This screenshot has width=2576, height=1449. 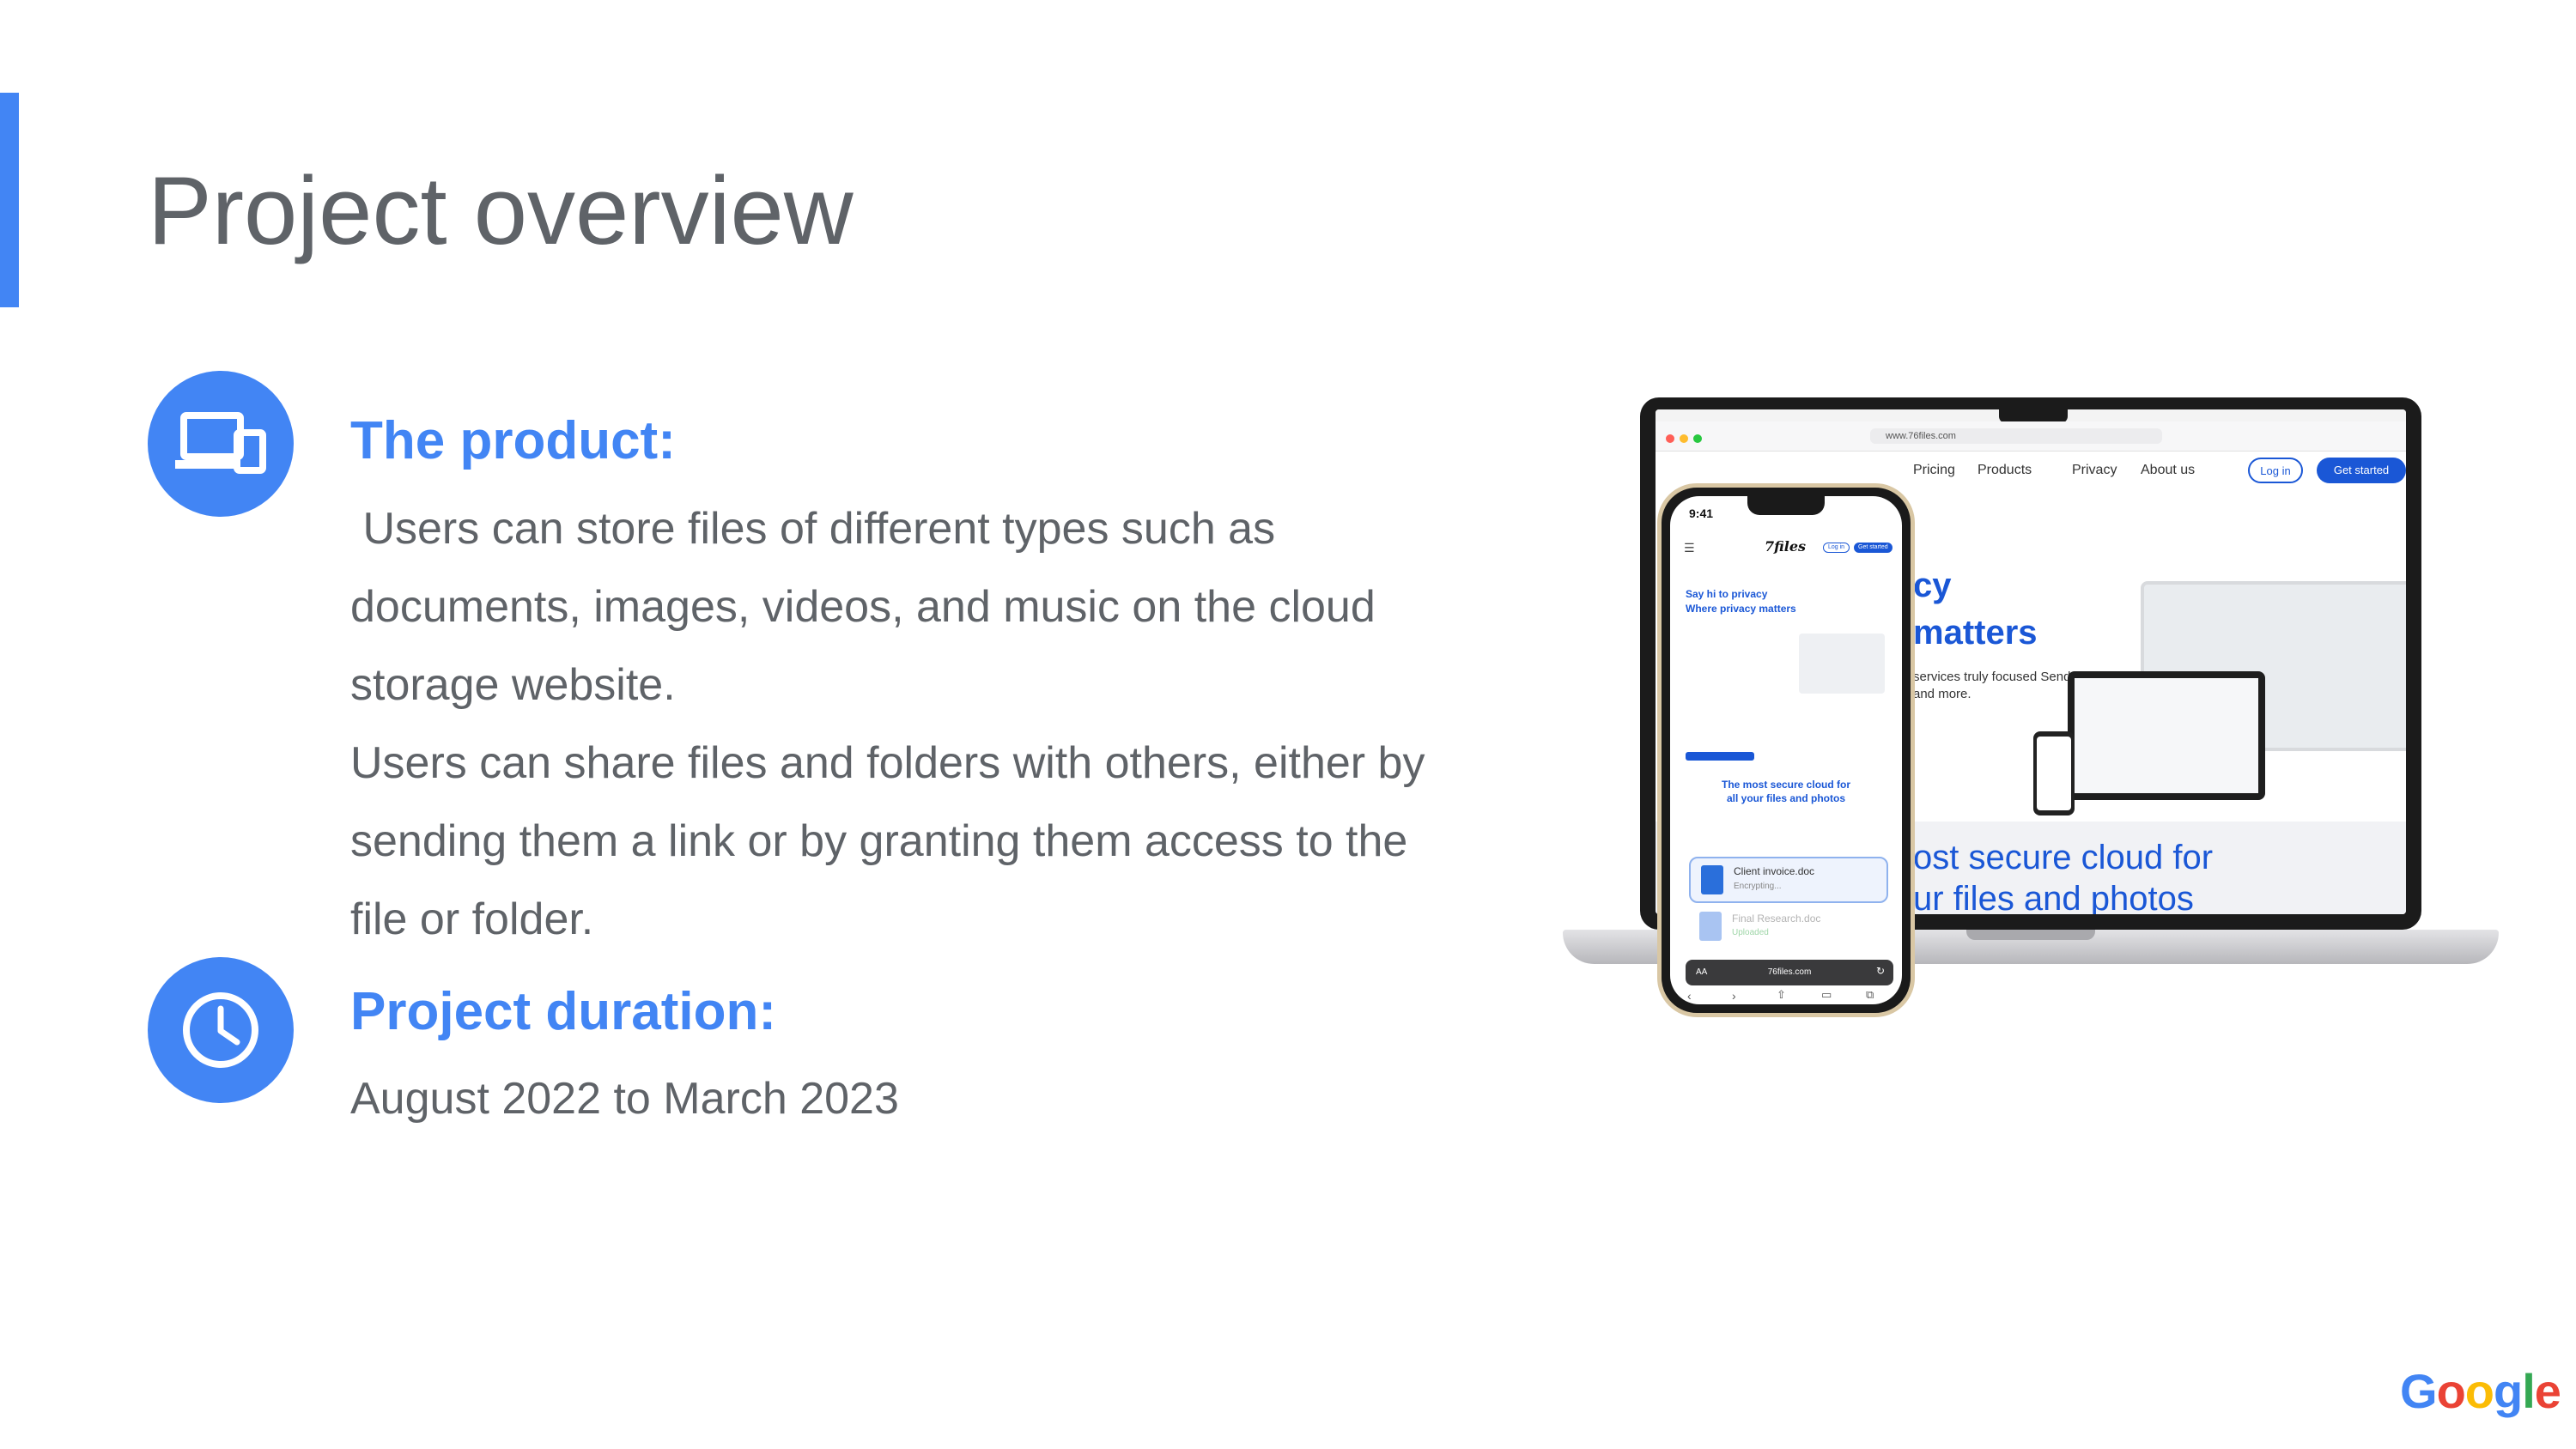 What do you see at coordinates (1712, 880) in the screenshot?
I see `doc-file-icon` at bounding box center [1712, 880].